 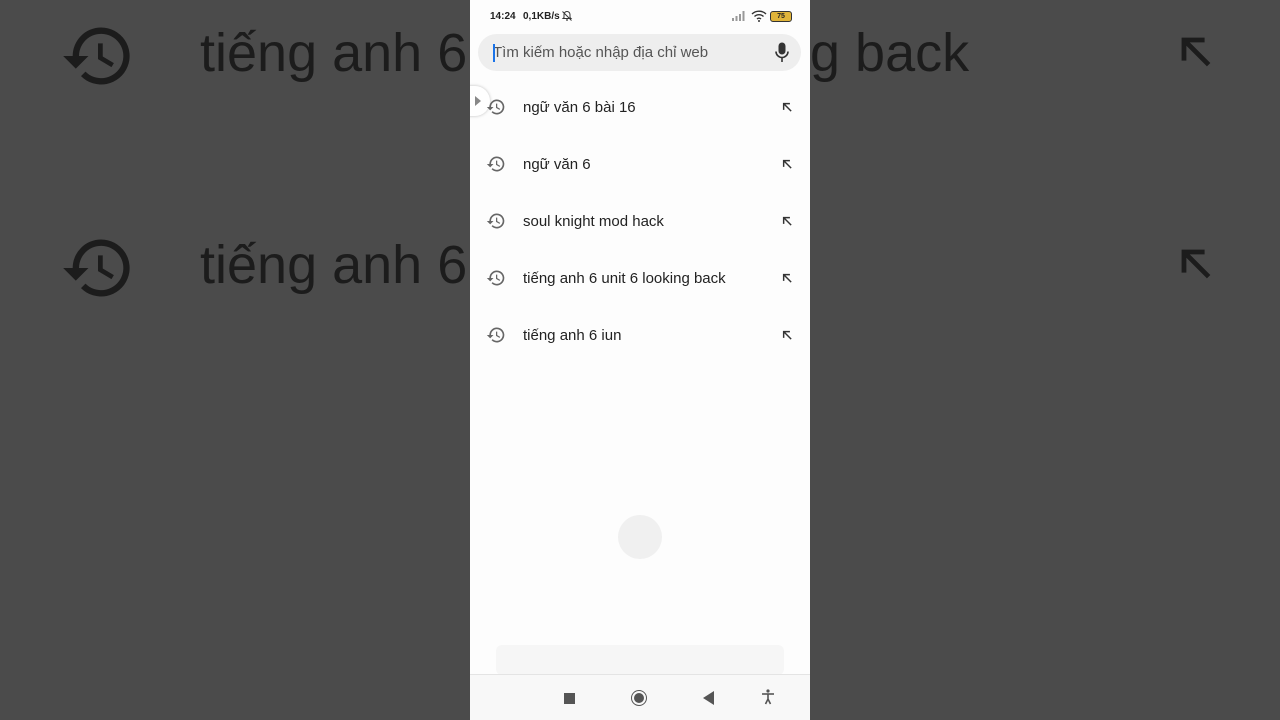 I want to click on battery-indicator: 75, so click(x=781, y=16).